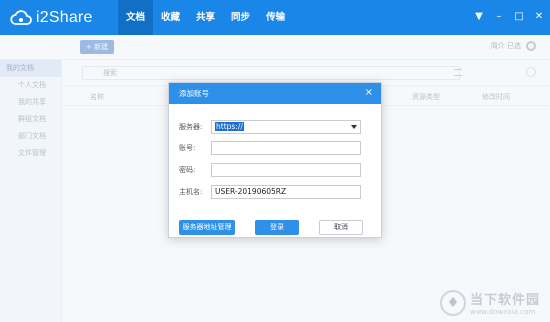 The width and height of the screenshot is (550, 322). Describe the element at coordinates (136, 17) in the screenshot. I see `tab-documents: 文档` at that location.